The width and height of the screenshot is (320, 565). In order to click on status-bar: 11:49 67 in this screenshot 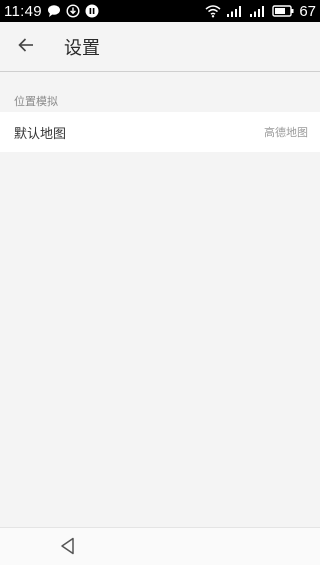, I will do `click(160, 11)`.